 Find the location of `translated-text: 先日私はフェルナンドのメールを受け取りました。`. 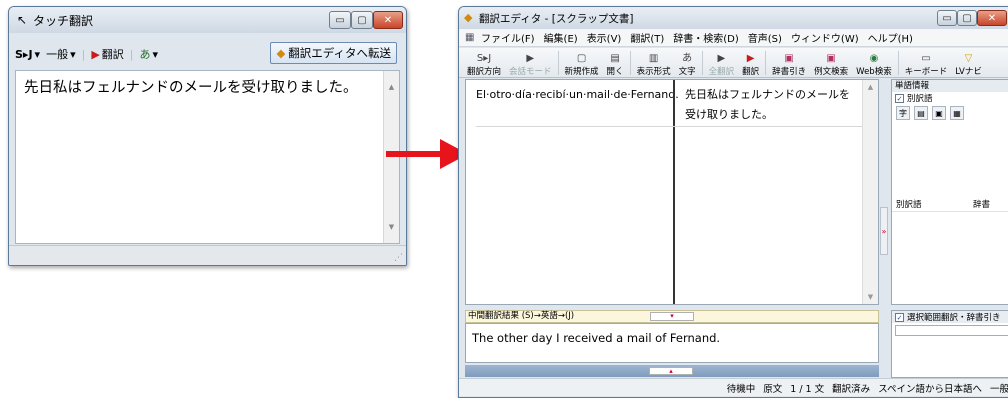

translated-text: 先日私はフェルナンドのメールを受け取りました。 is located at coordinates (191, 88).